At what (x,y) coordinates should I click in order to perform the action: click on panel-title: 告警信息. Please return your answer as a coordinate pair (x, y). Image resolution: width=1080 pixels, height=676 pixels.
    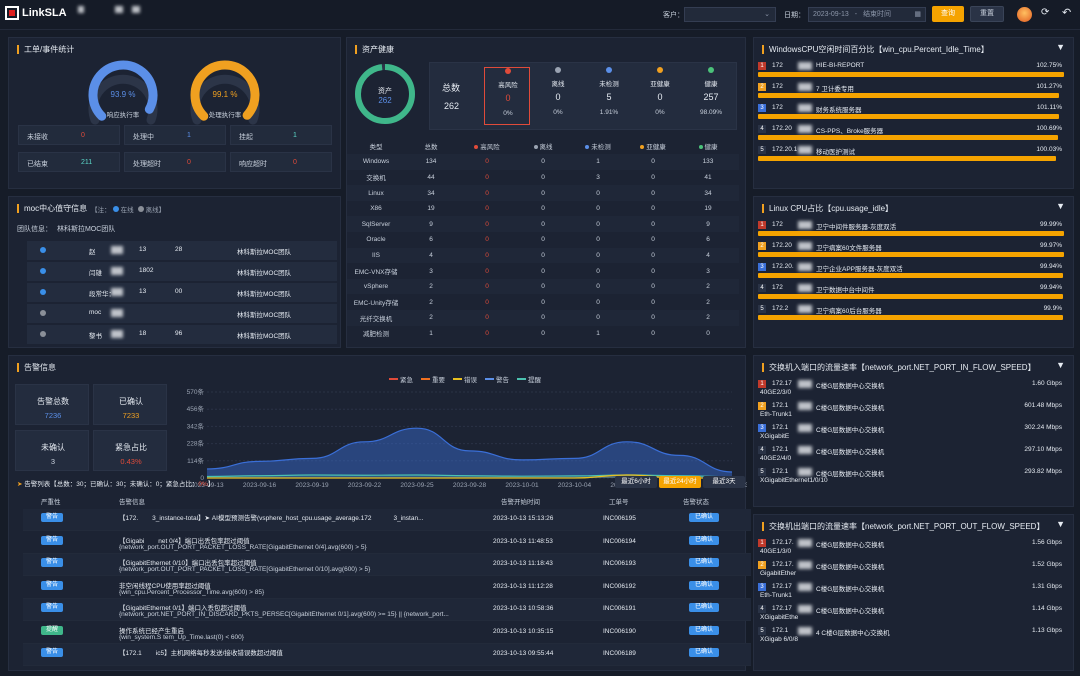
    Looking at the image, I should click on (40, 367).